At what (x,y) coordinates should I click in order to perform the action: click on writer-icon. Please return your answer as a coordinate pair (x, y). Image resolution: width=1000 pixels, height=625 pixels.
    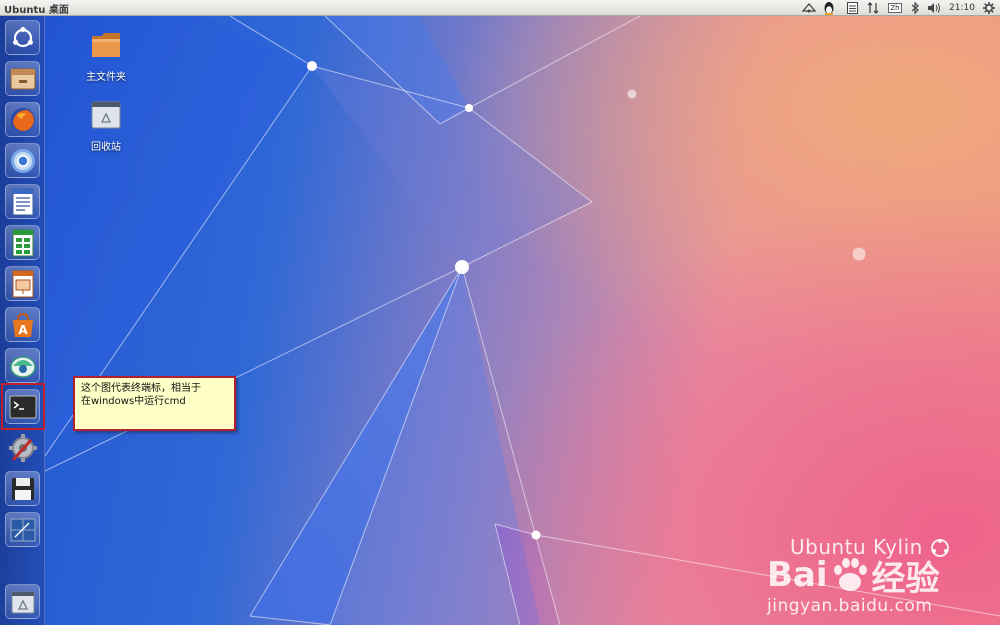
    Looking at the image, I should click on (22, 201).